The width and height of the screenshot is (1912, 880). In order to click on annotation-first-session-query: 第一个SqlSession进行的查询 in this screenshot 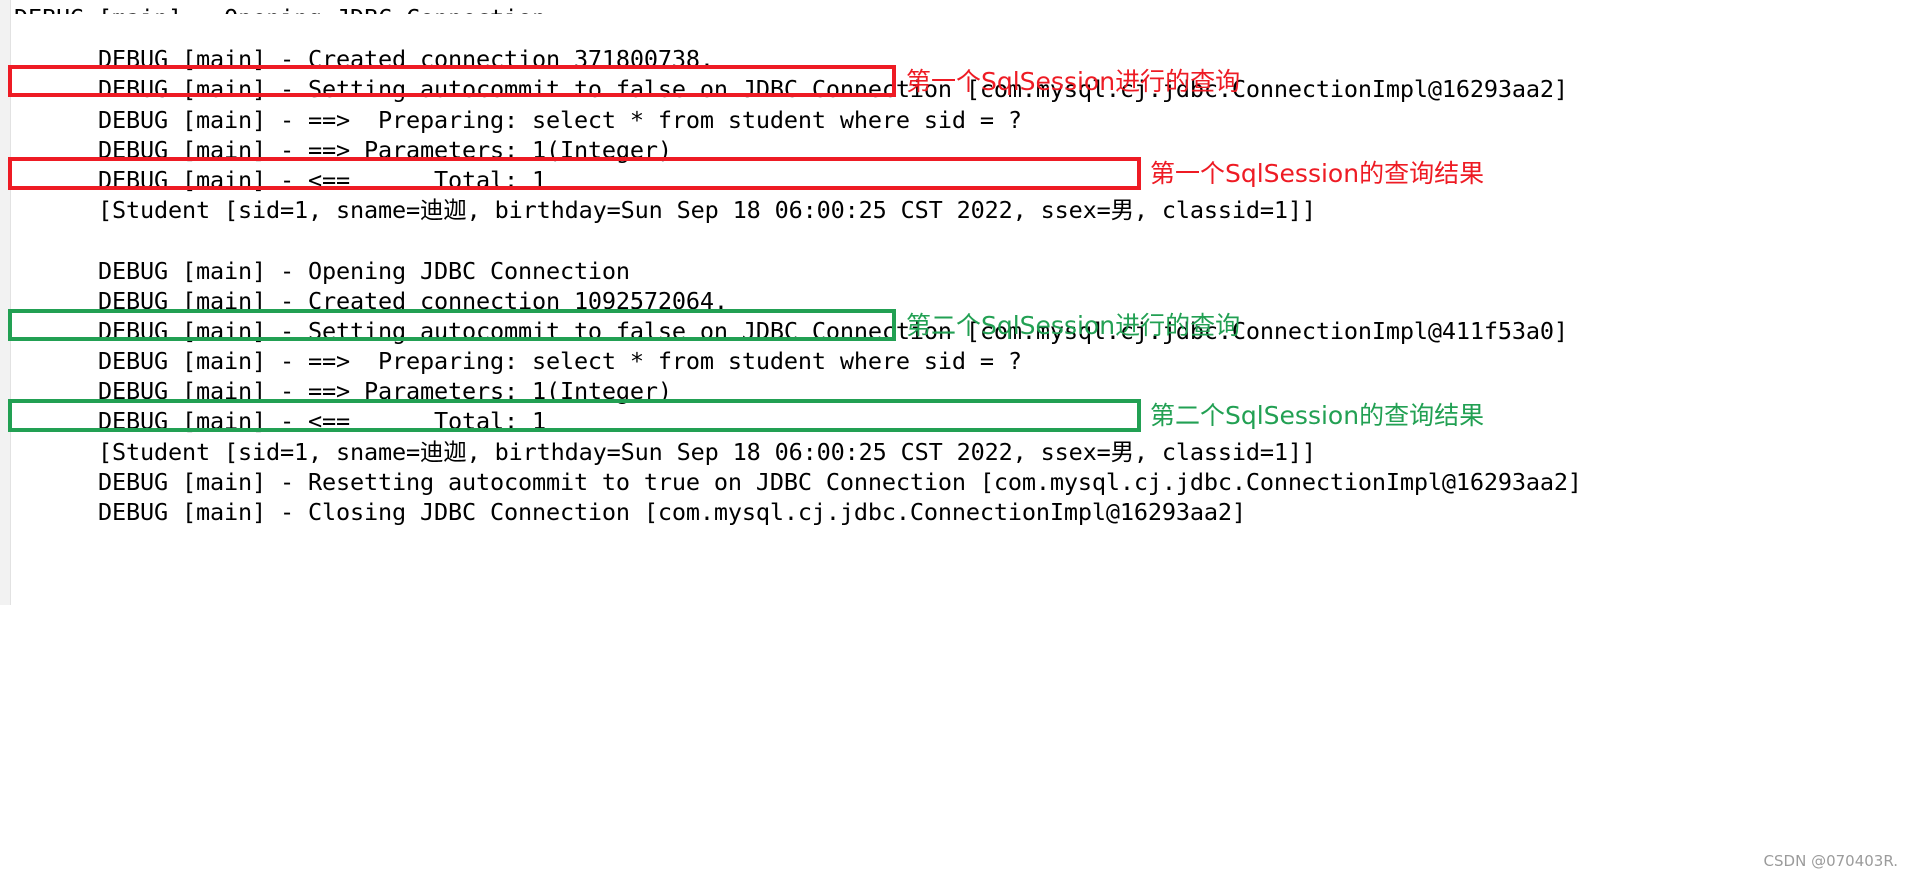, I will do `click(1073, 81)`.